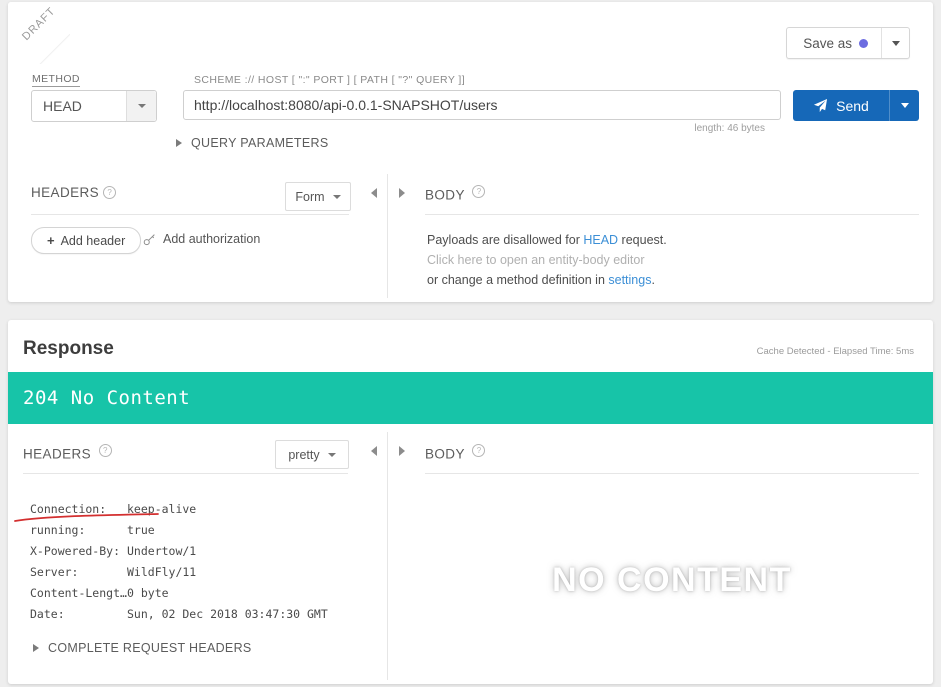  What do you see at coordinates (227, 614) in the screenshot?
I see `response-header-value: Sun, 02 Dec 2018 03:47:30 GMT` at bounding box center [227, 614].